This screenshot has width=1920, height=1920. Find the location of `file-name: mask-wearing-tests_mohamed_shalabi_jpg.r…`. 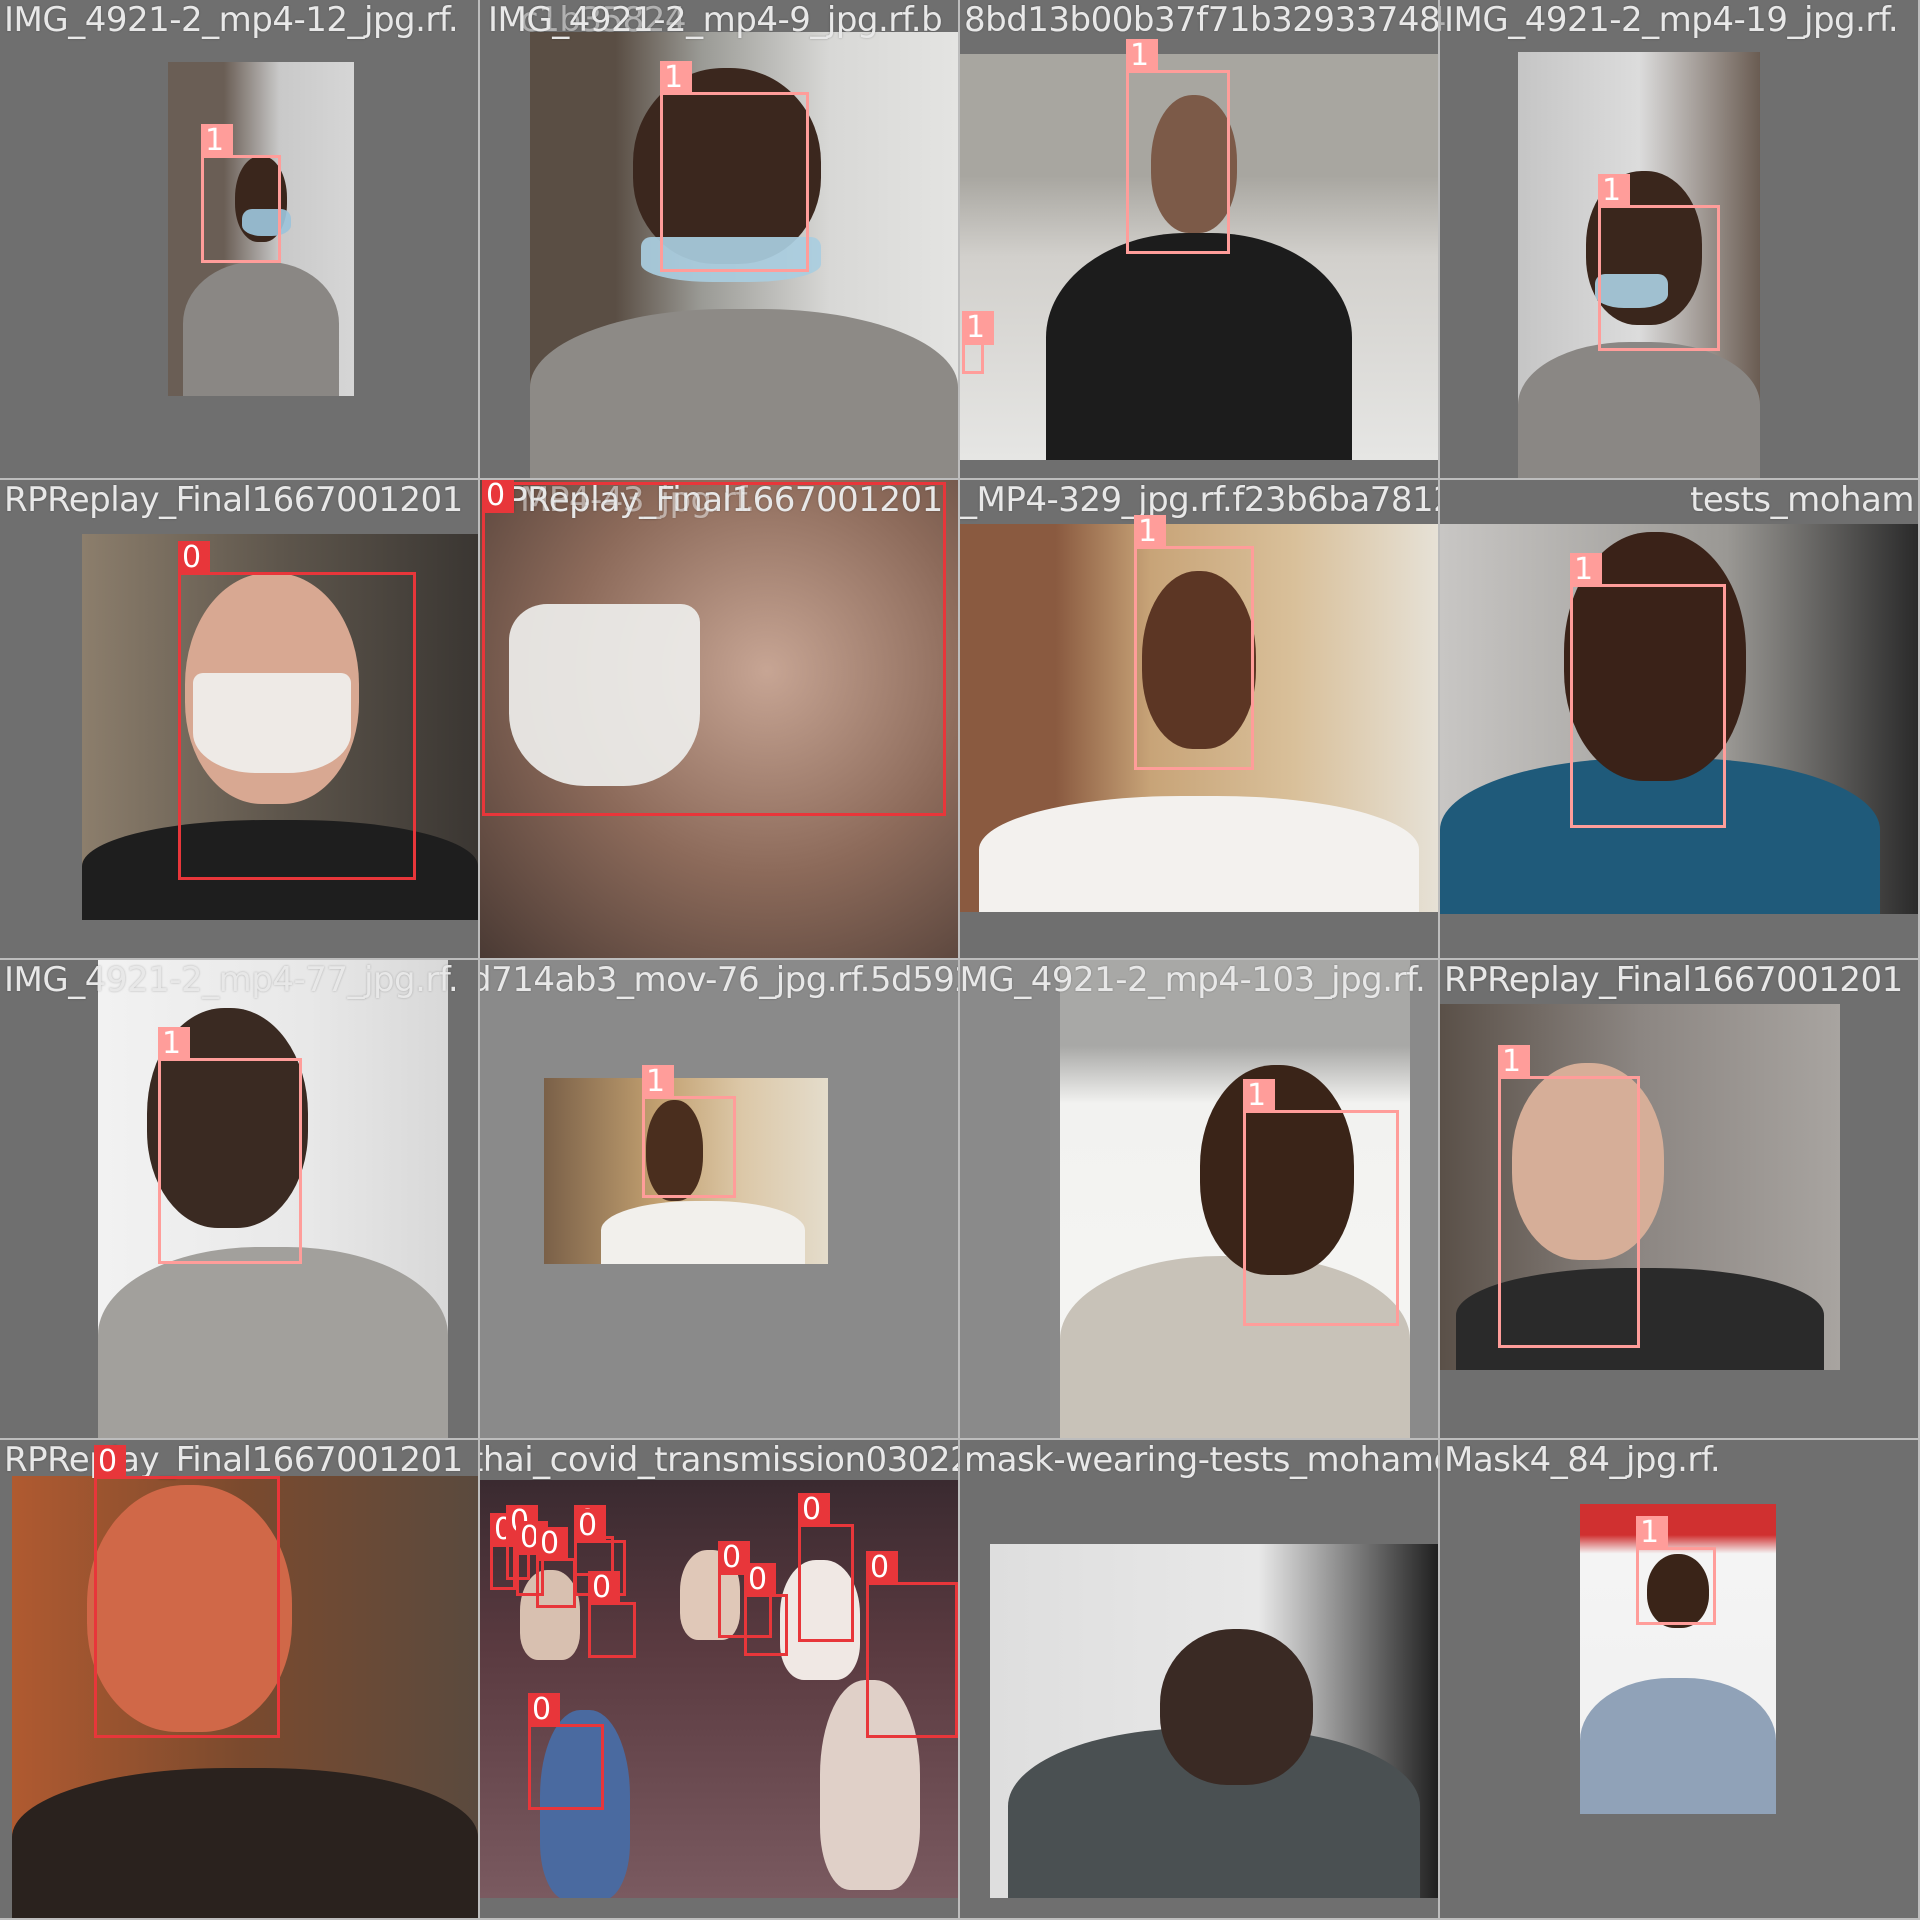

file-name: mask-wearing-tests_mohamed_shalabi_jpg.r… is located at coordinates (1201, 1460).